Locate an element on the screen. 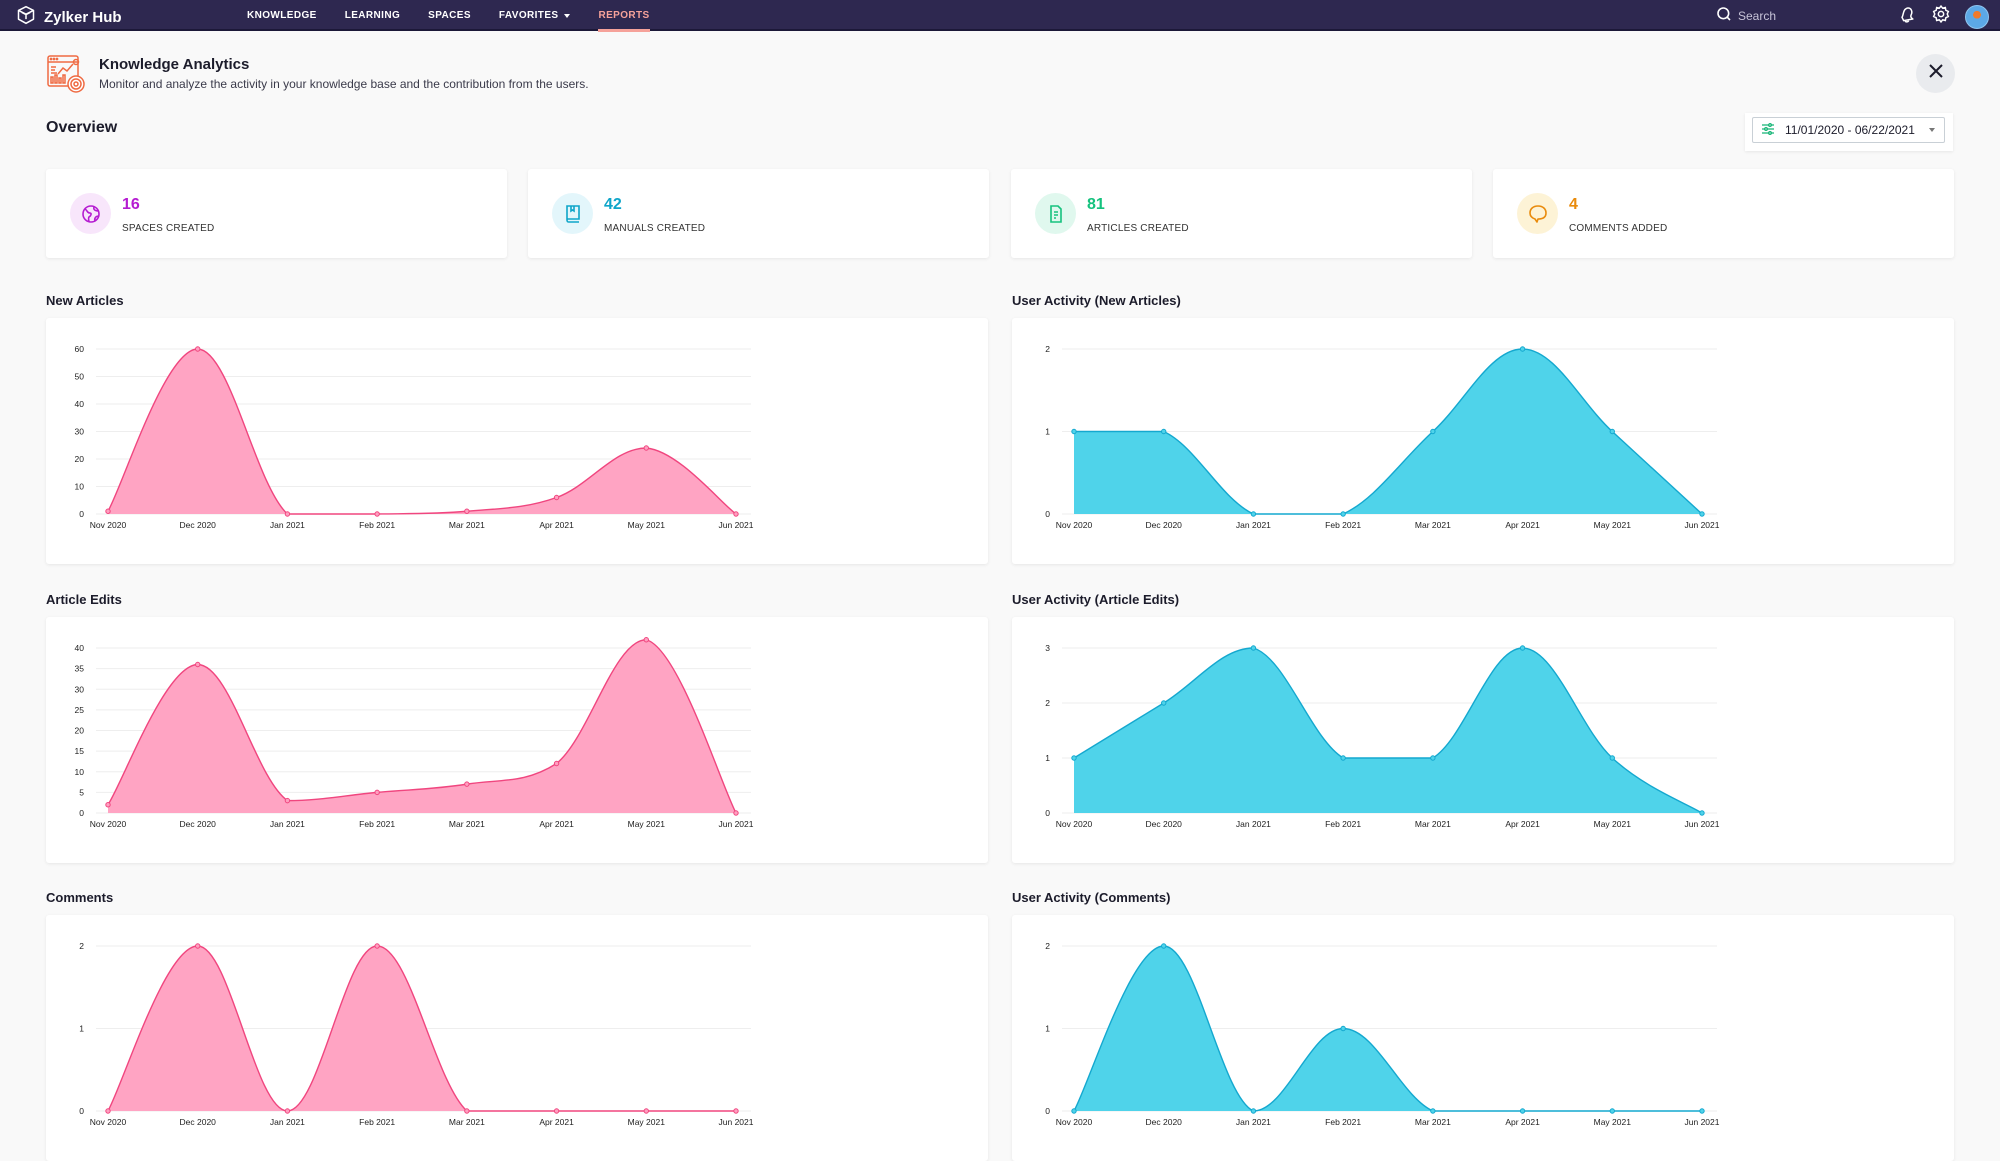 The width and height of the screenshot is (2000, 1161). stat-label: ARTICLES CREATED is located at coordinates (1138, 228).